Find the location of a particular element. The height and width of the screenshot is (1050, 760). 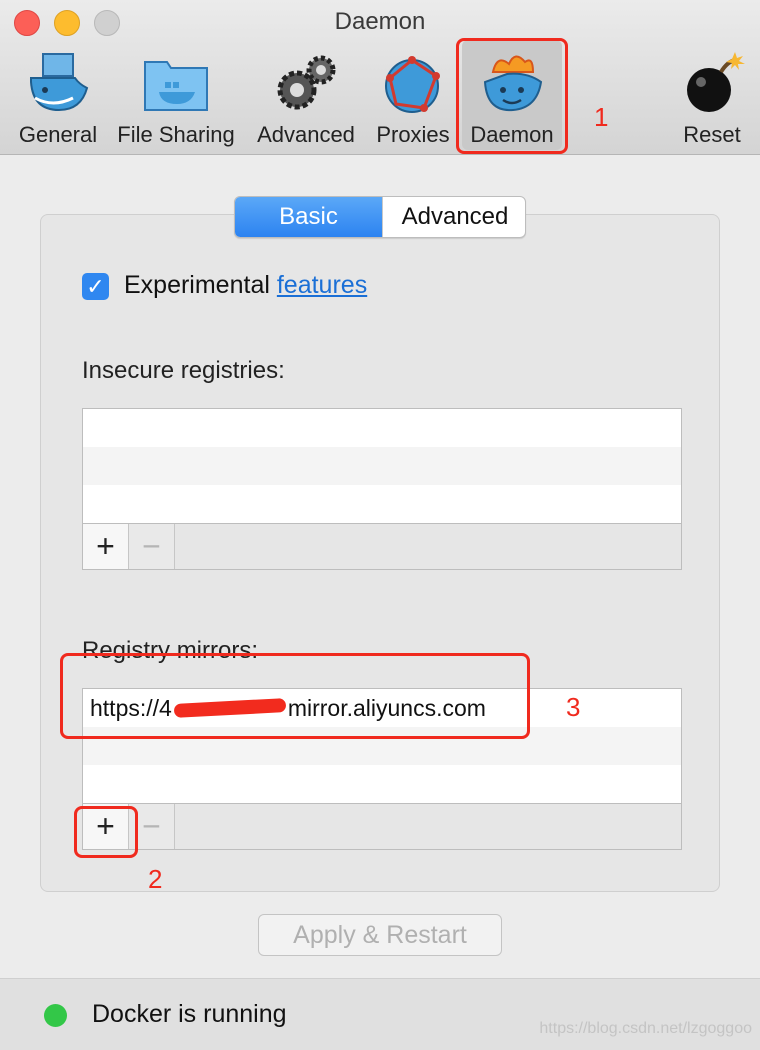

annotation-box-add-button is located at coordinates (106, 832).